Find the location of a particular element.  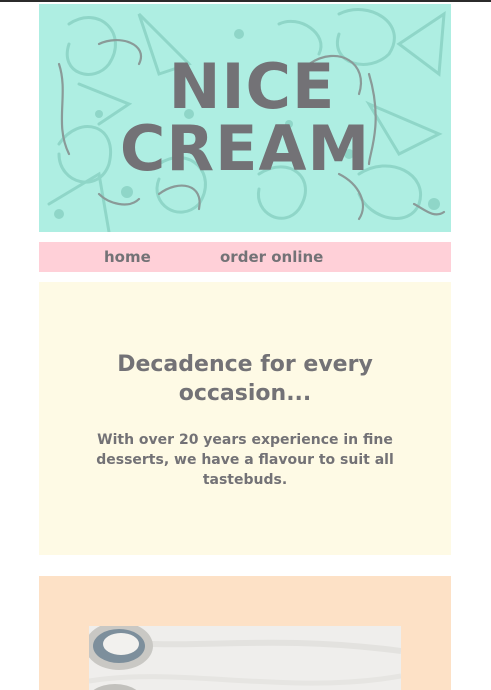

dessert-photo-image is located at coordinates (245, 658).